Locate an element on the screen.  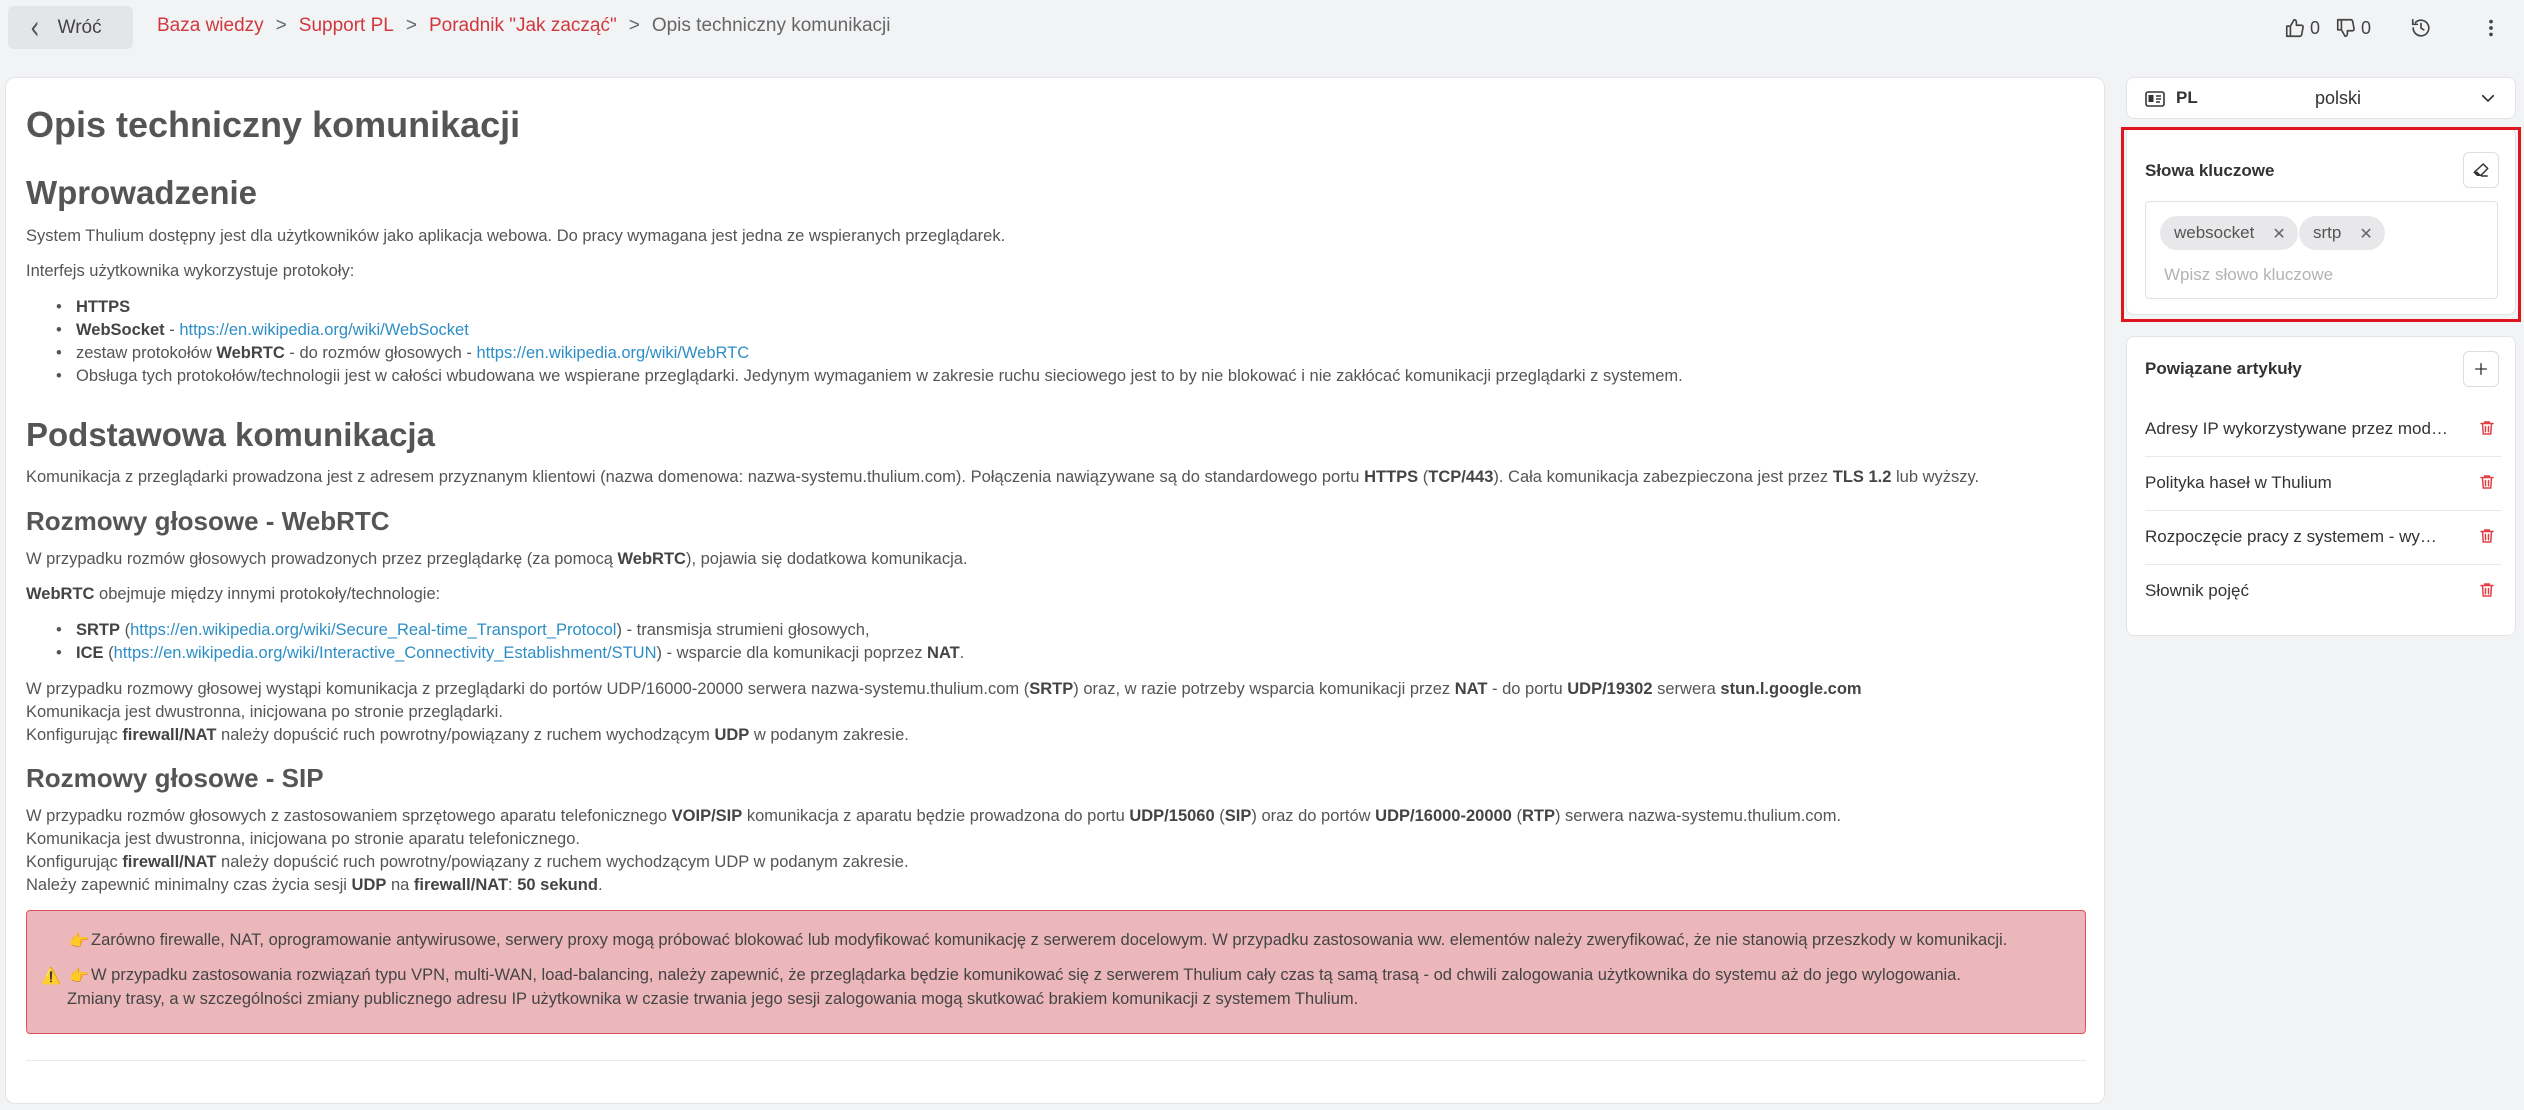
plus-icon is located at coordinates (2481, 369).